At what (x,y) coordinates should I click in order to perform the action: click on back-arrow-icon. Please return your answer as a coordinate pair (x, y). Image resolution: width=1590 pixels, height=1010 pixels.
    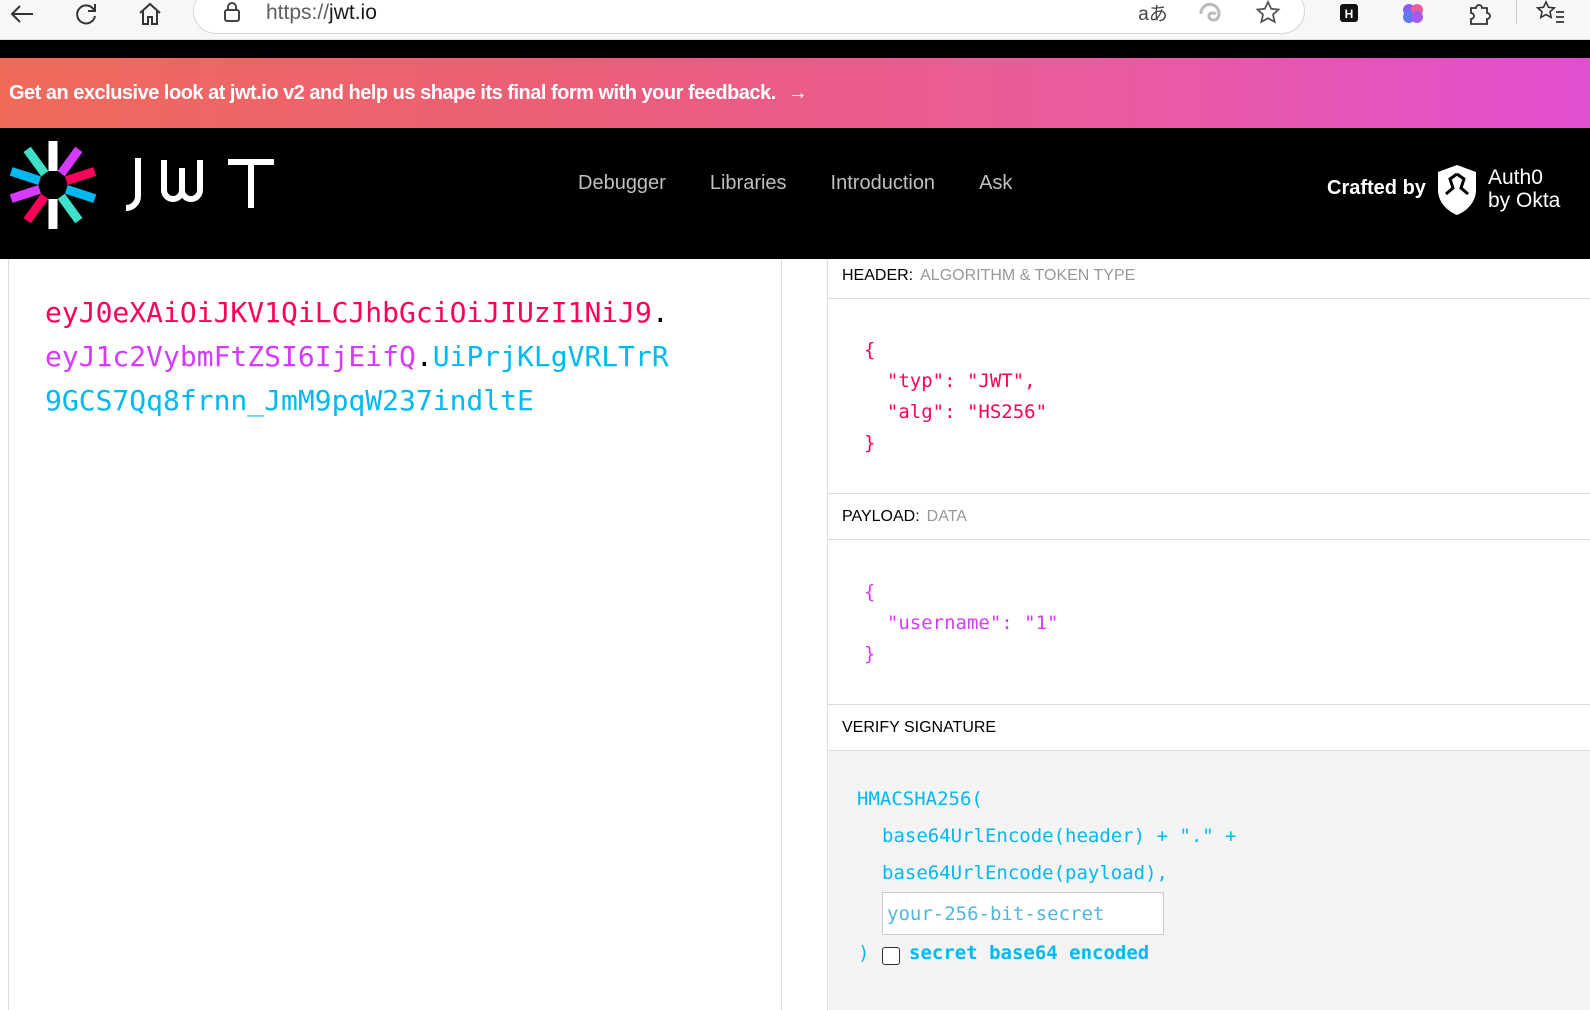
    Looking at the image, I should click on (21, 14).